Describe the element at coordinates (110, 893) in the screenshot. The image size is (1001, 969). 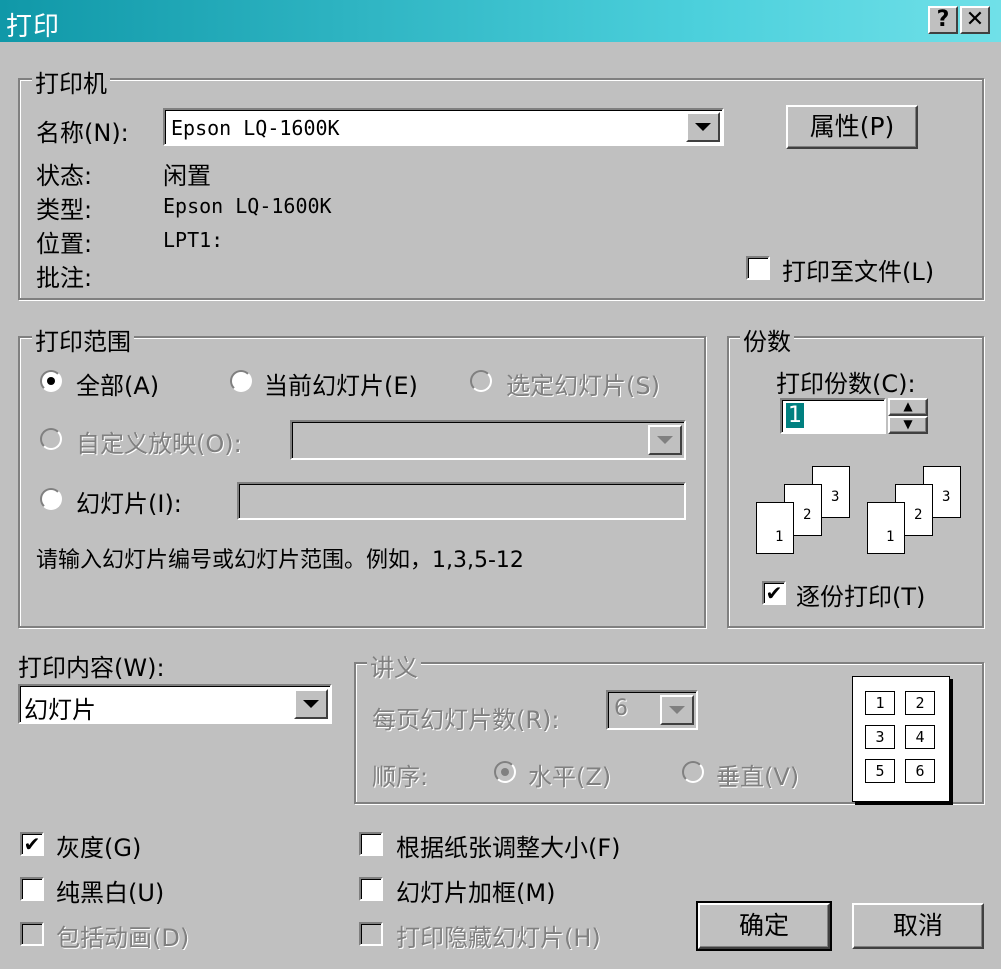
I see `pure-bw-label: 纯黑白(U)` at that location.